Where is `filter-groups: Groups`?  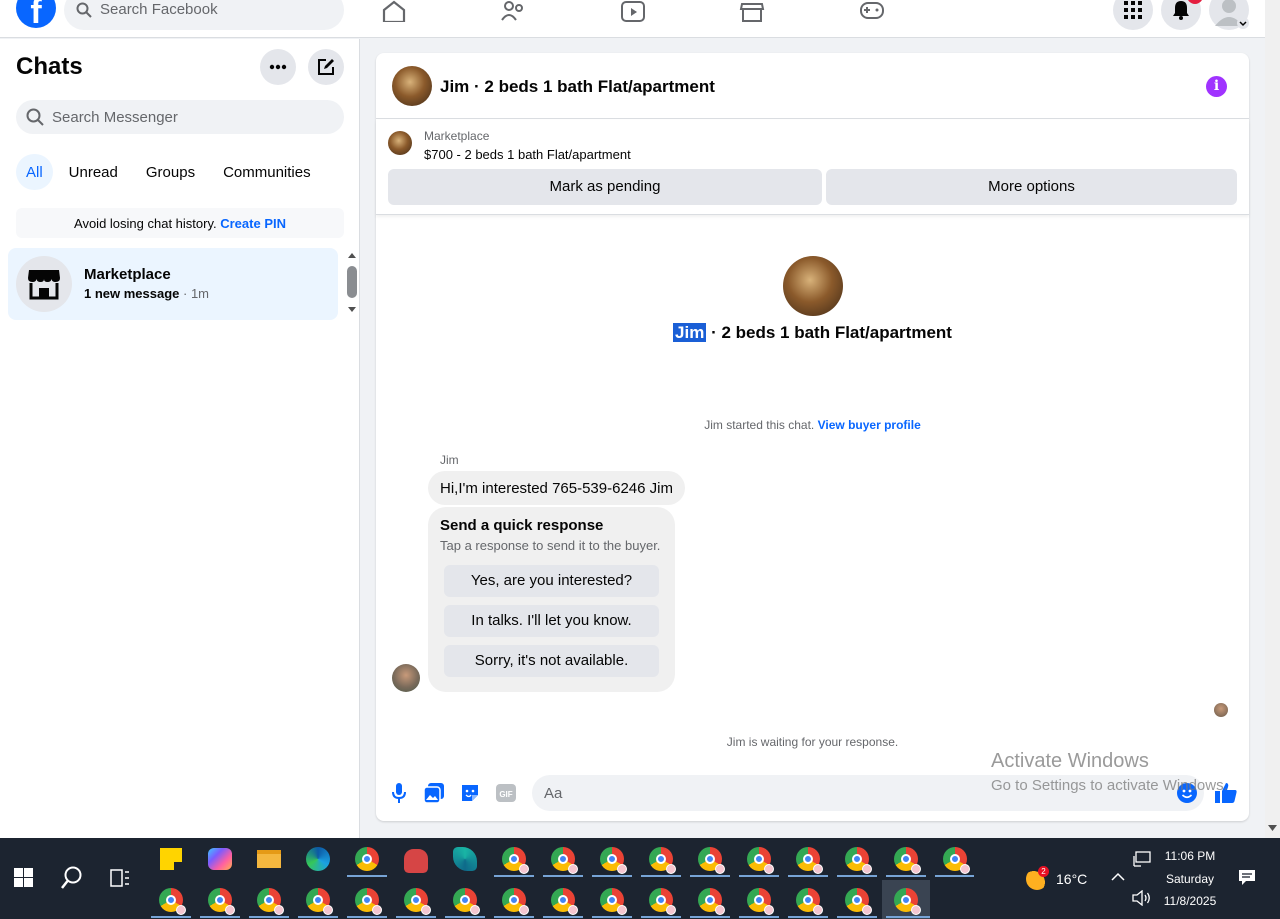 filter-groups: Groups is located at coordinates (170, 172).